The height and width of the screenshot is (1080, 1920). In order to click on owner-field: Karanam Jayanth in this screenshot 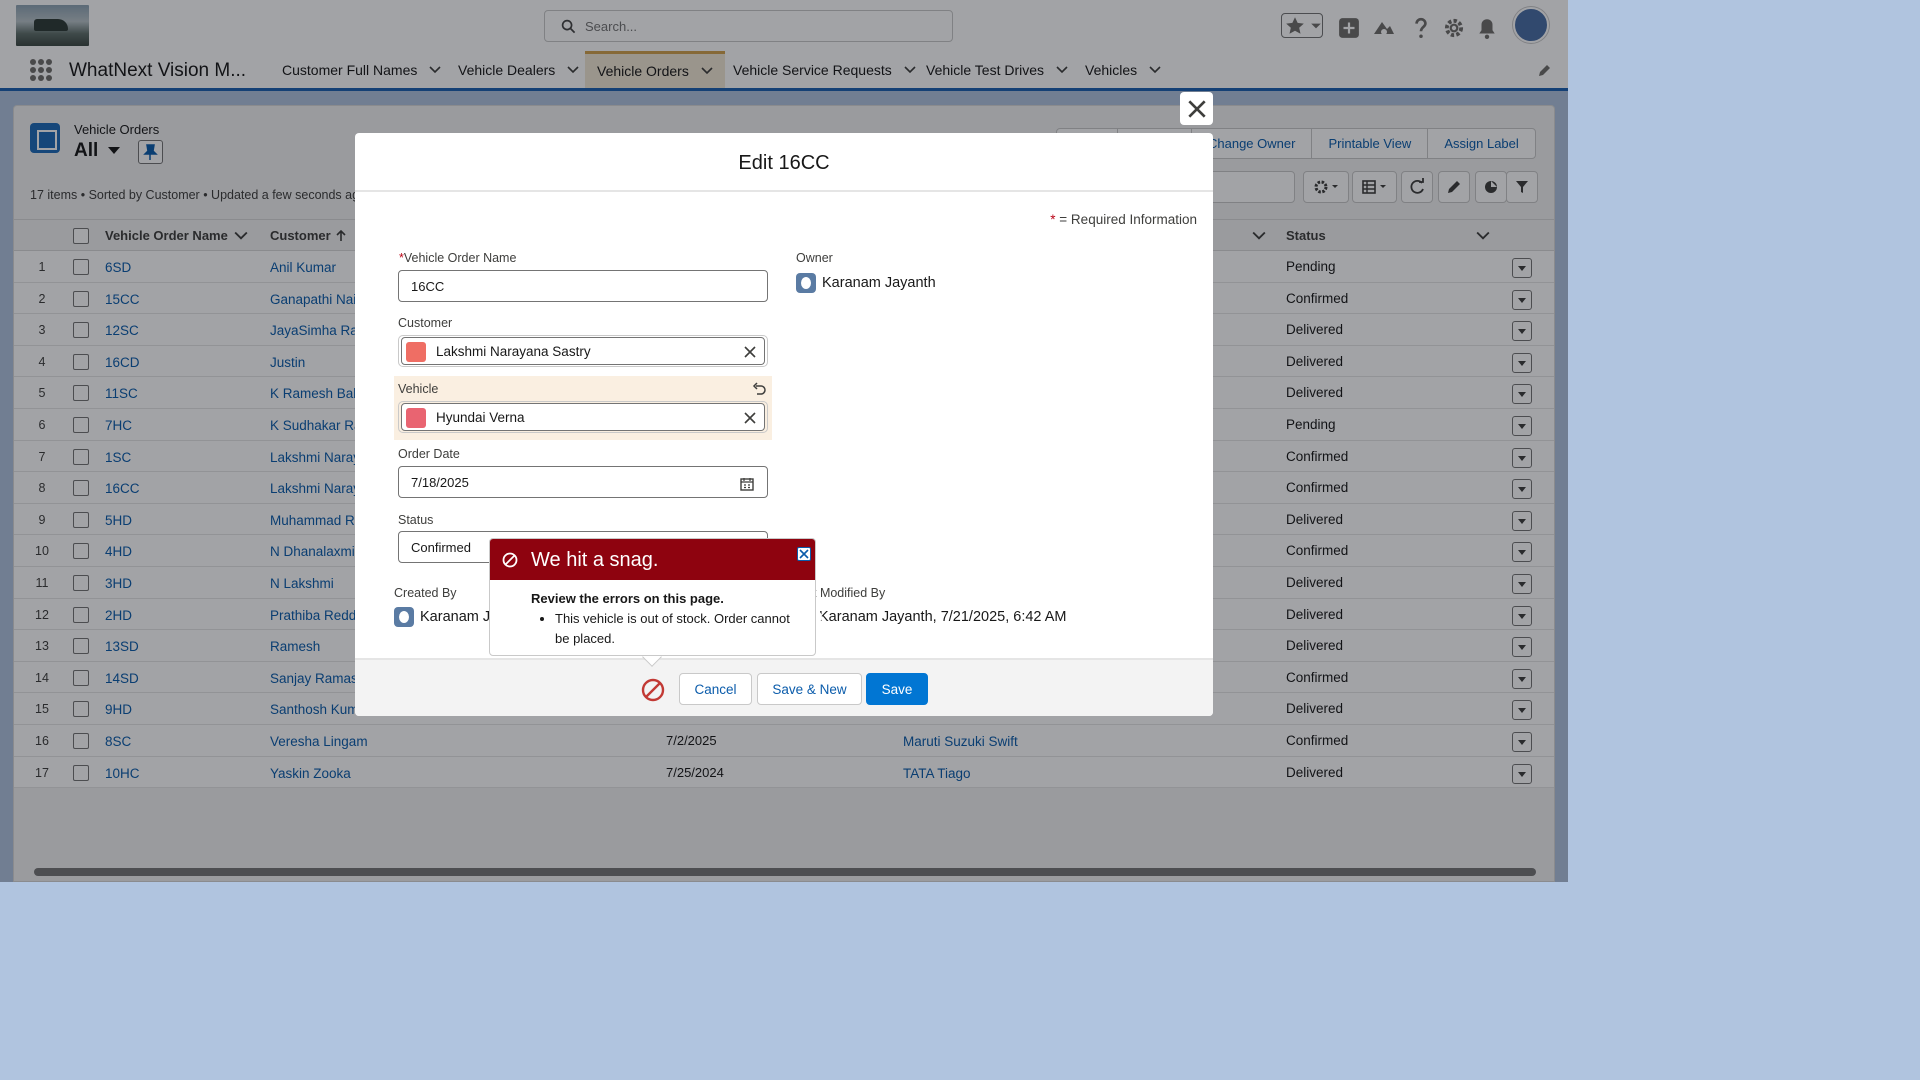, I will do `click(866, 283)`.